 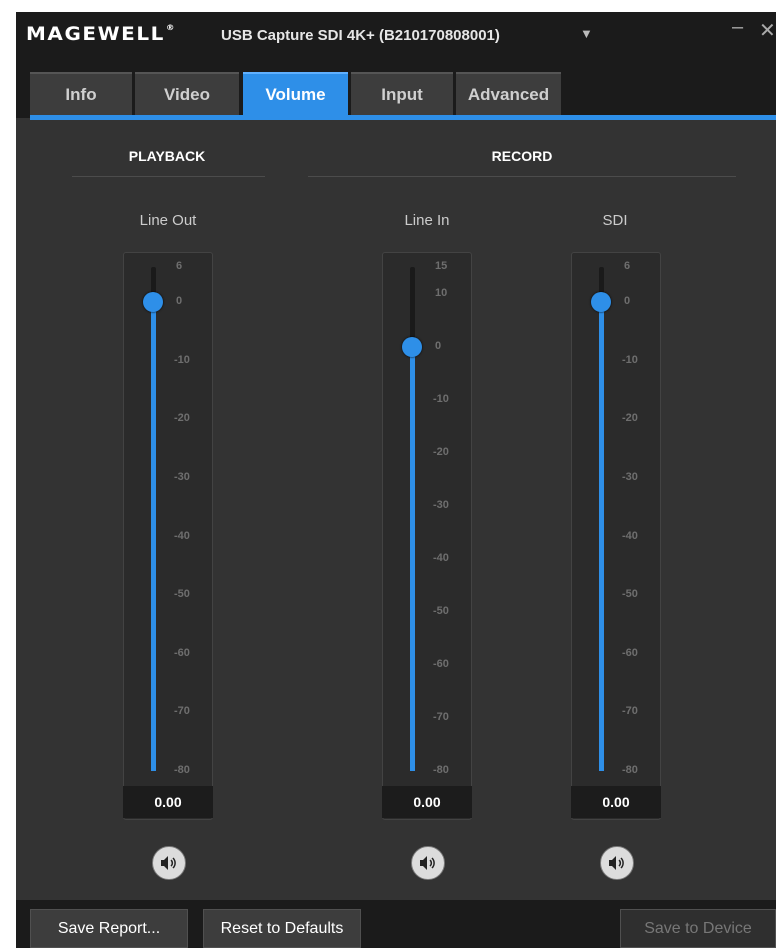 What do you see at coordinates (168, 802) in the screenshot?
I see `value-line-out: 0.00` at bounding box center [168, 802].